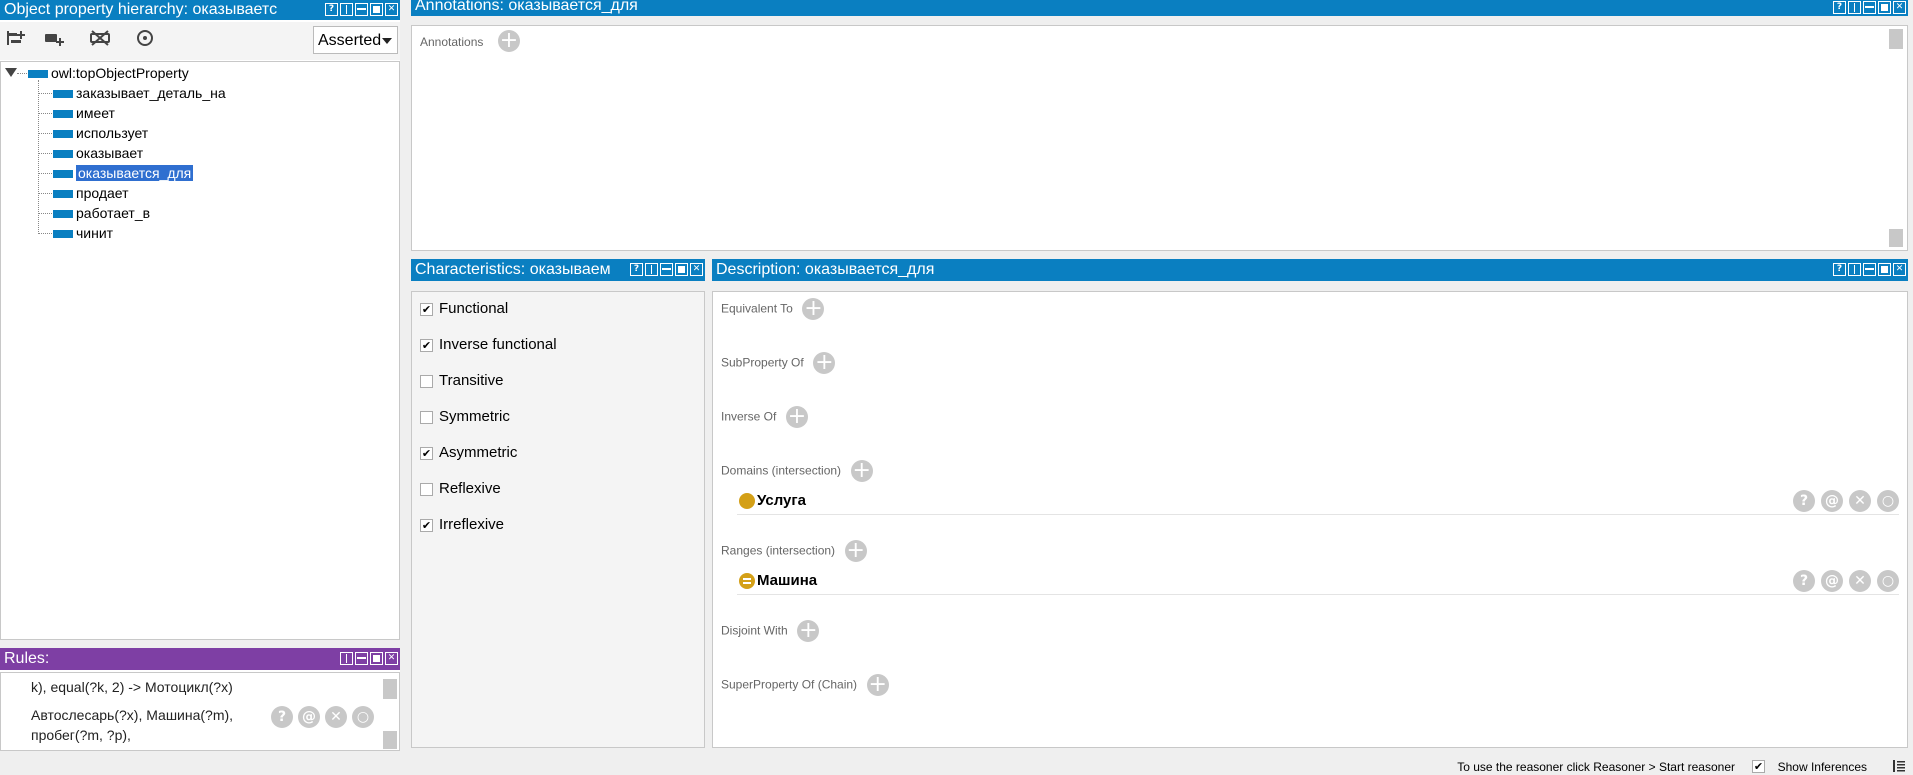 Image resolution: width=1913 pixels, height=775 pixels. I want to click on asserted-dropdown: Asserted, so click(355, 40).